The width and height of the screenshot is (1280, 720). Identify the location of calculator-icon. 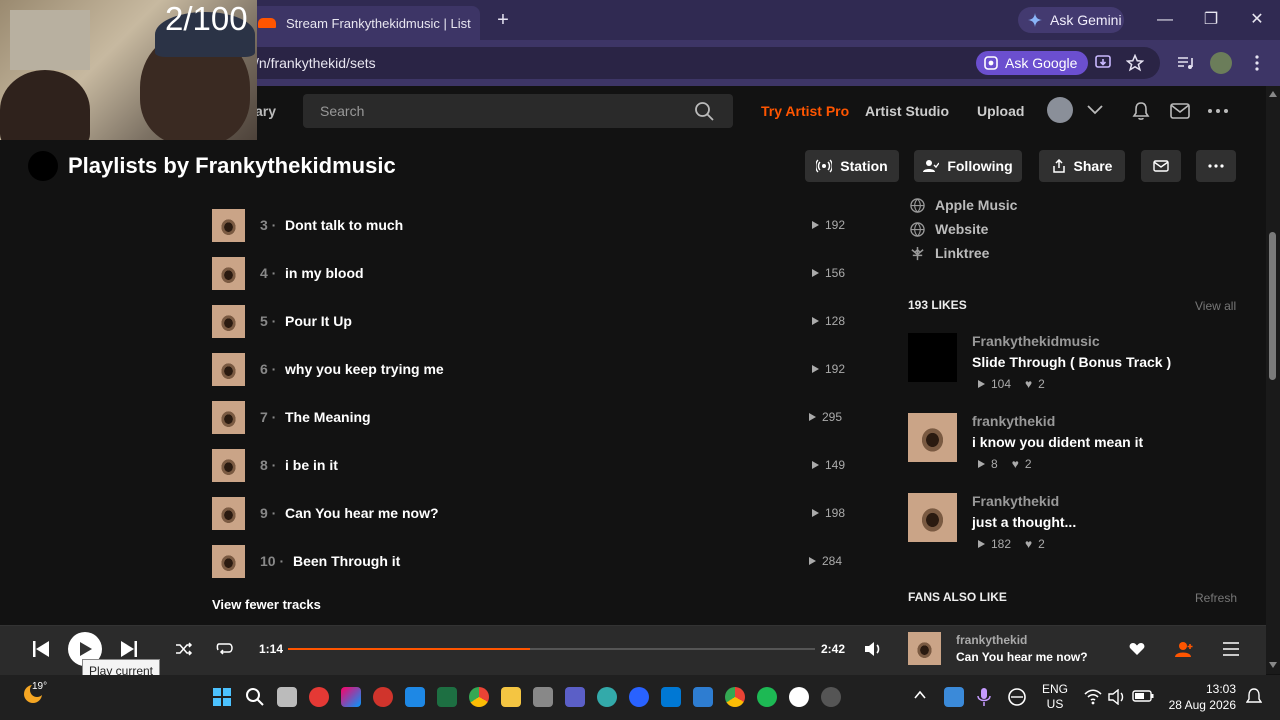
(543, 697).